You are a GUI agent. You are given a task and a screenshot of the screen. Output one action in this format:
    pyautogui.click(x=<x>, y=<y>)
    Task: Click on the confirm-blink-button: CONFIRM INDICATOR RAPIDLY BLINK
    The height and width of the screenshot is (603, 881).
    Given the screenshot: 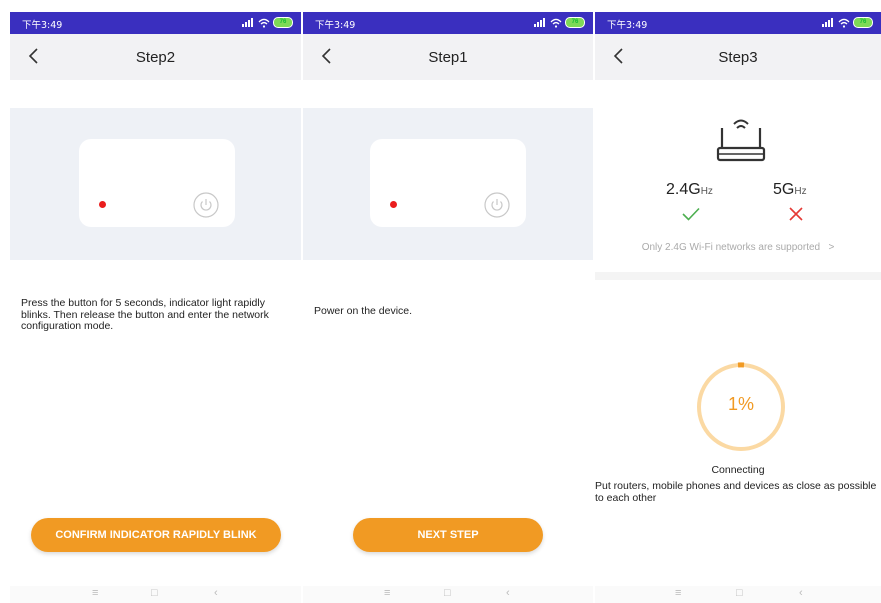 What is the action you would take?
    pyautogui.click(x=156, y=535)
    